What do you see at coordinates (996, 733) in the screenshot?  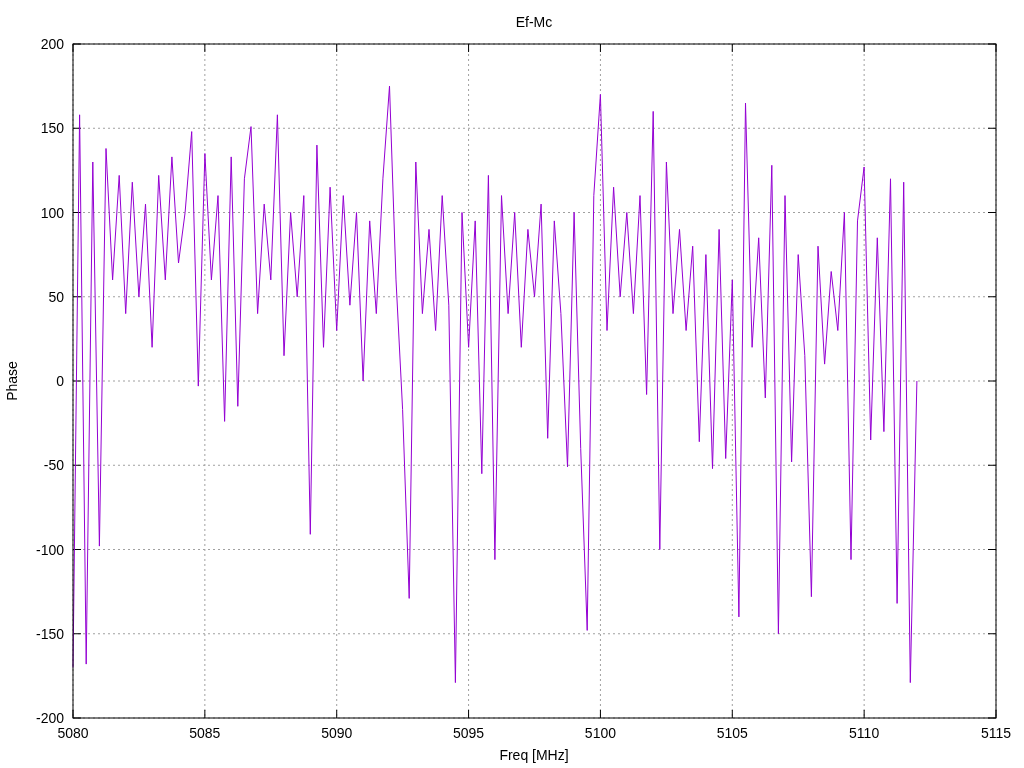 I see `tick-label: 5115` at bounding box center [996, 733].